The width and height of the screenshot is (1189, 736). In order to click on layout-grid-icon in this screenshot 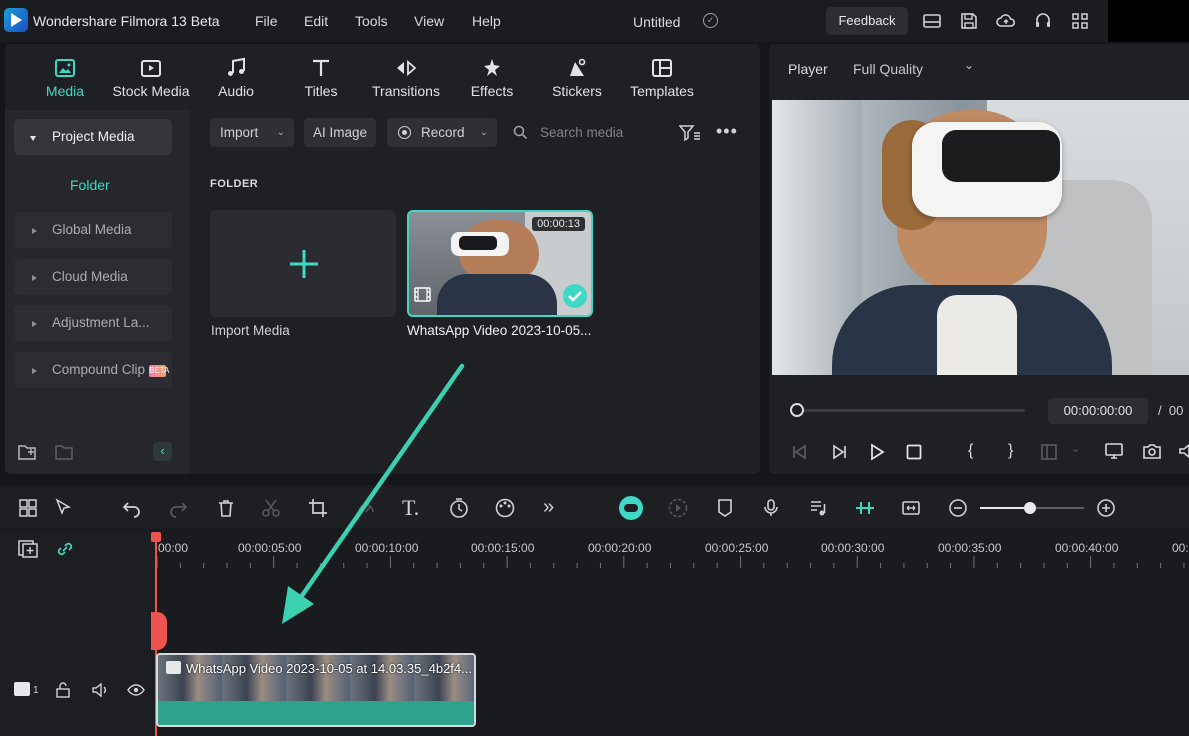, I will do `click(28, 508)`.